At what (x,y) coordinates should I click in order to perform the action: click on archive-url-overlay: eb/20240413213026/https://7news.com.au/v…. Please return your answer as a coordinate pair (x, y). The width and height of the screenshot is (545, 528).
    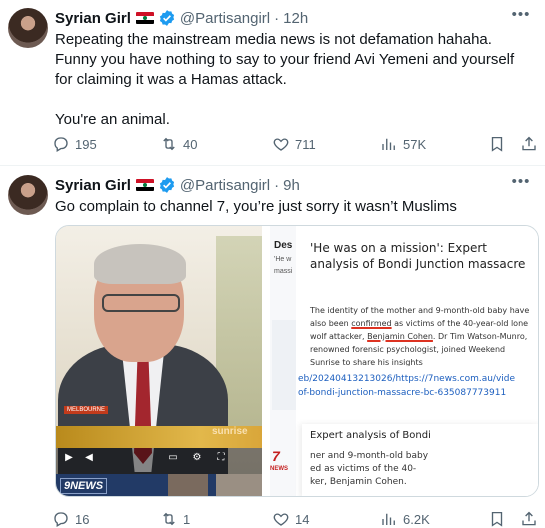
    Looking at the image, I should click on (417, 396).